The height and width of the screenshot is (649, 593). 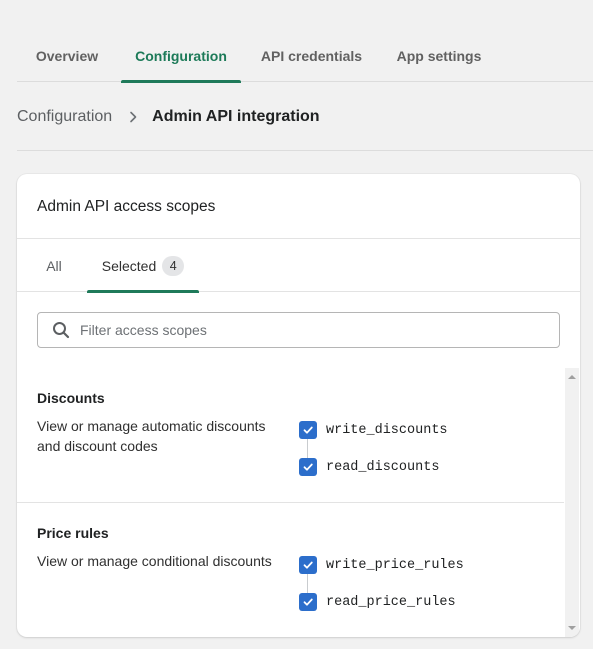 I want to click on filter-access-scopes-input, so click(x=300, y=330).